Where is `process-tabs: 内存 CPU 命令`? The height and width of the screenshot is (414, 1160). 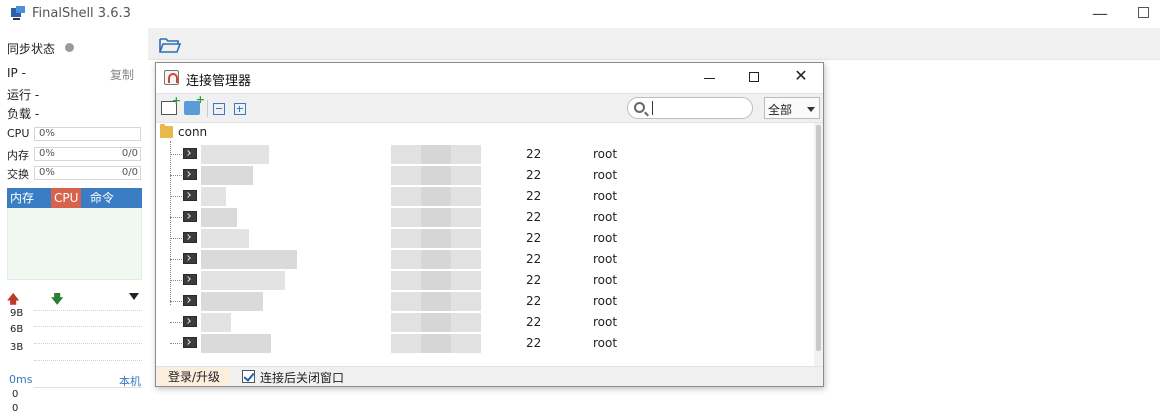
process-tabs: 内存 CPU 命令 is located at coordinates (74, 198).